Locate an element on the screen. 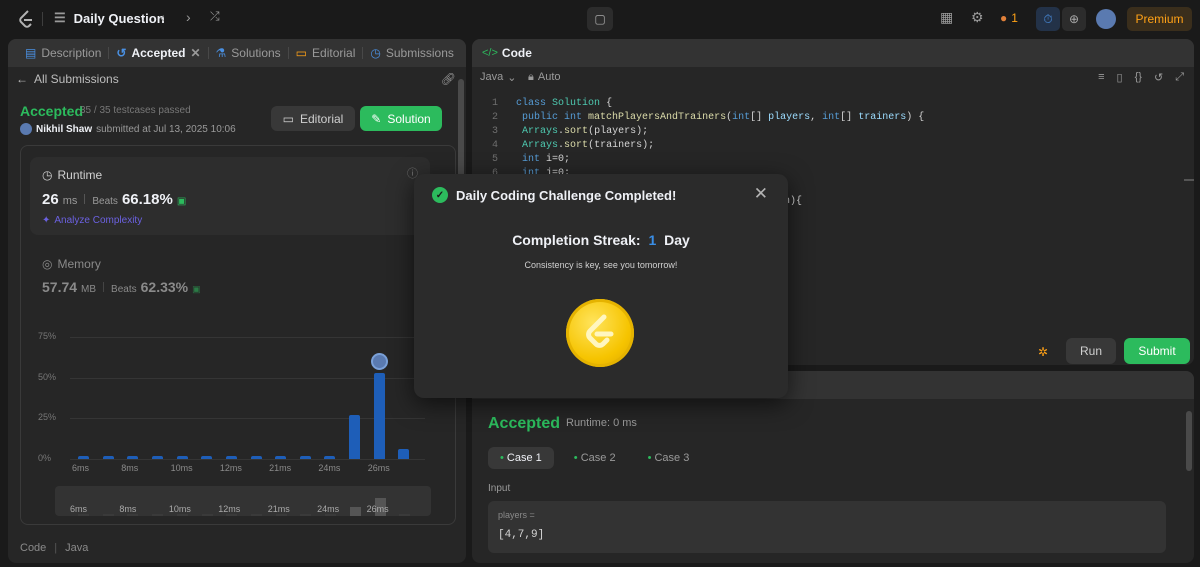 This screenshot has height=567, width=1200. add-user-icon: ⊕ is located at coordinates (1074, 19).